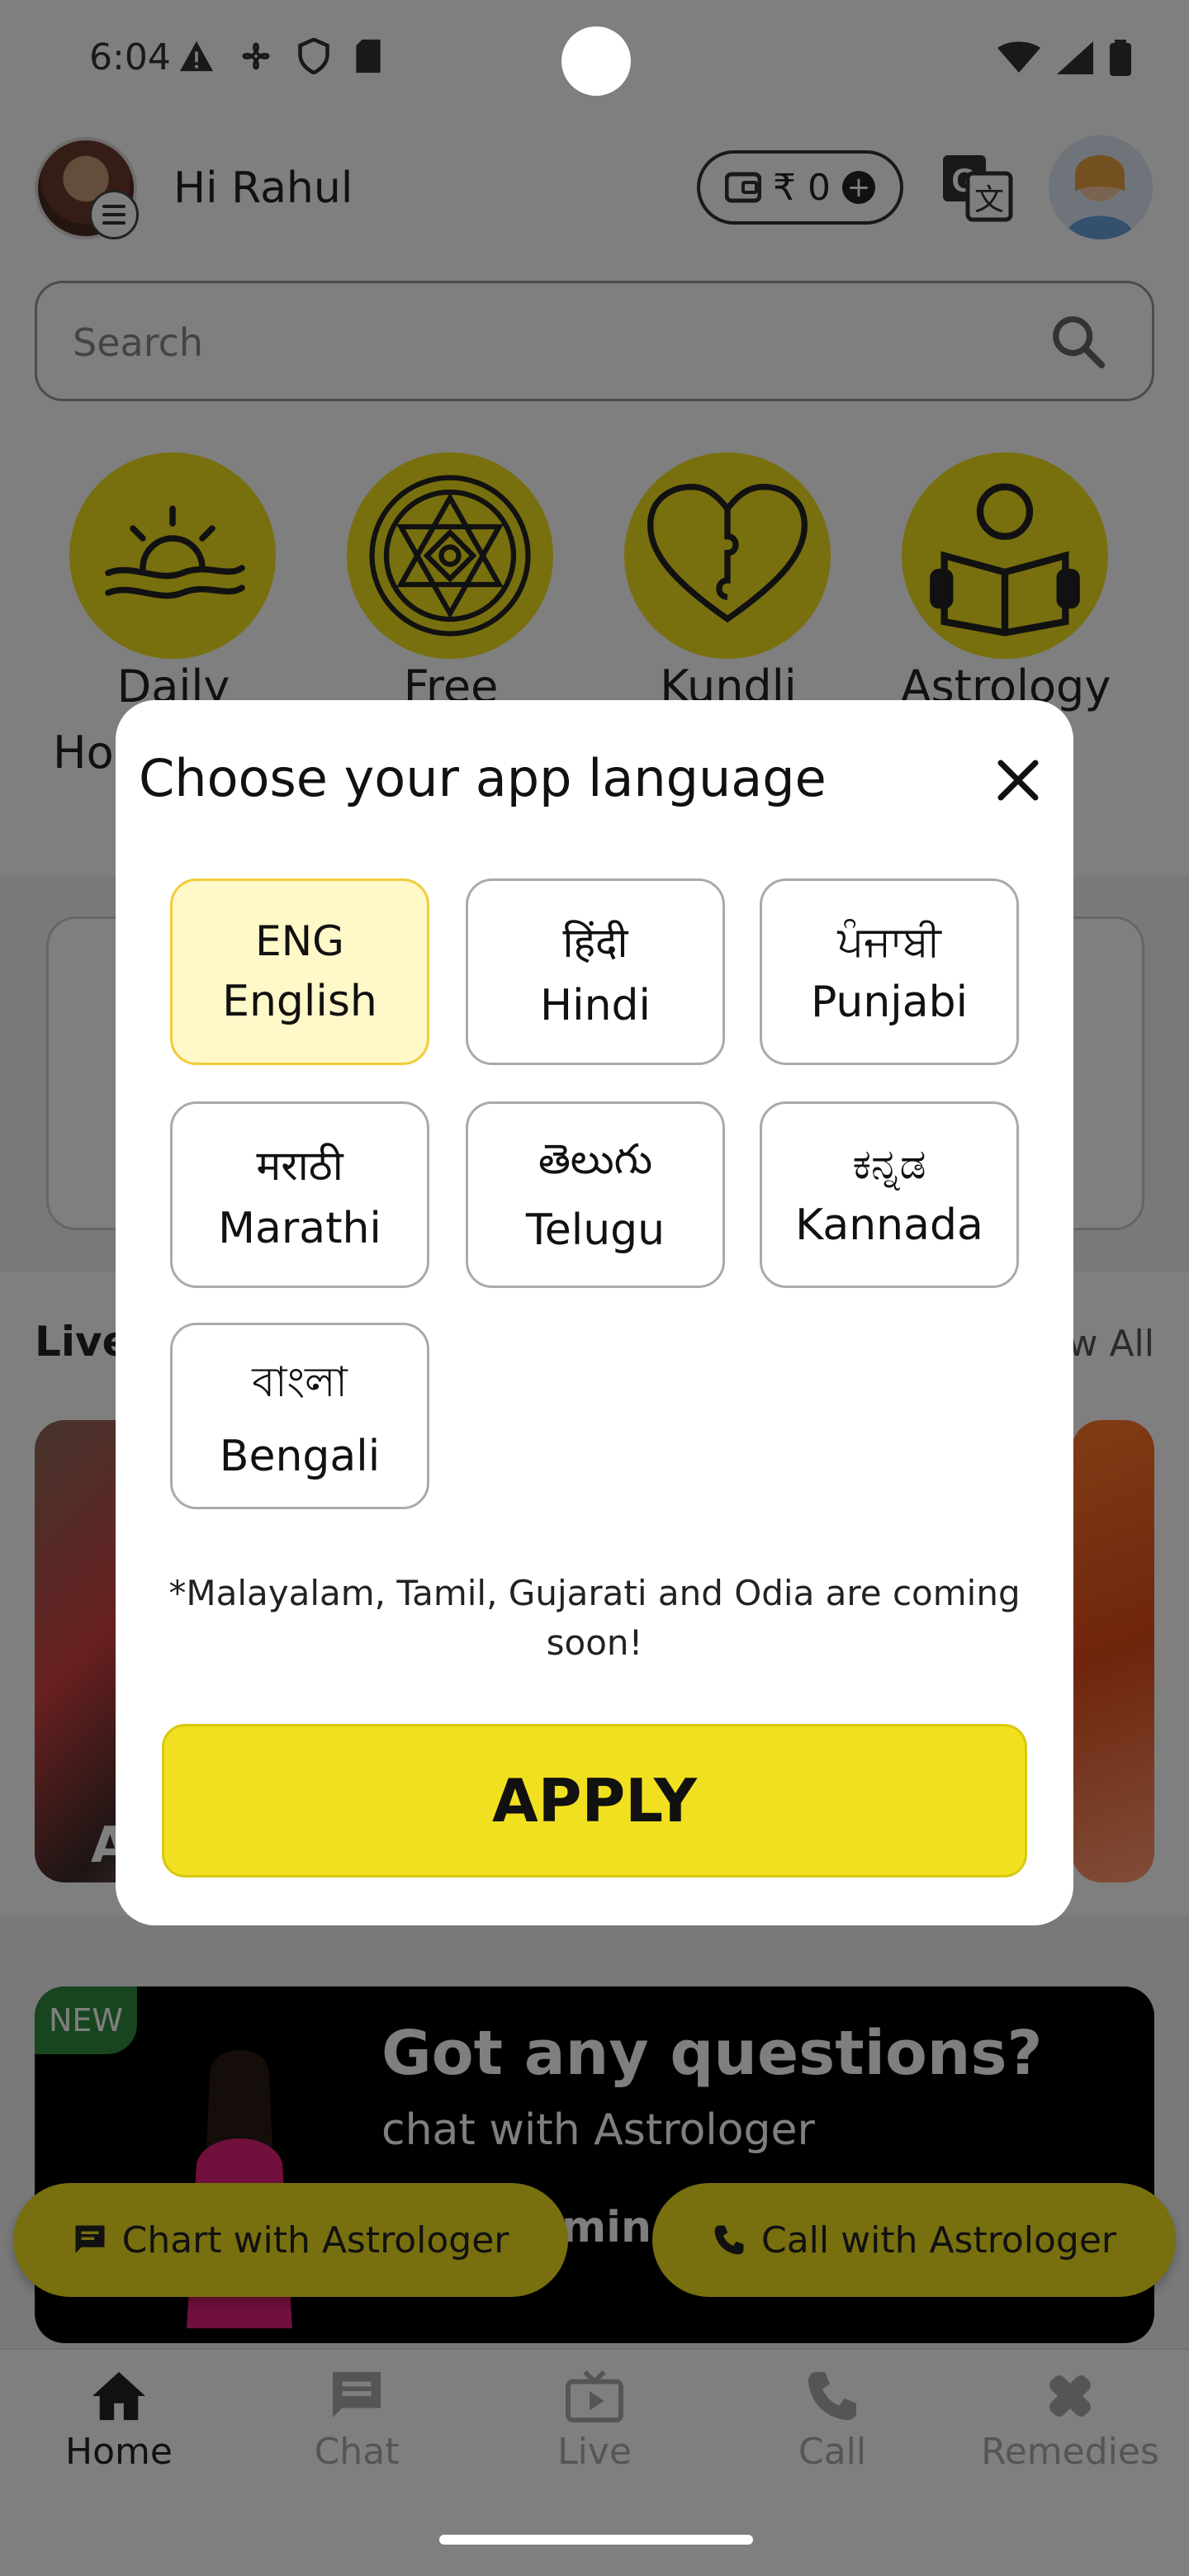 This screenshot has height=2576, width=1189. Describe the element at coordinates (595, 1194) in the screenshot. I see `language-option-telugu: తెలుగు Telugu` at that location.